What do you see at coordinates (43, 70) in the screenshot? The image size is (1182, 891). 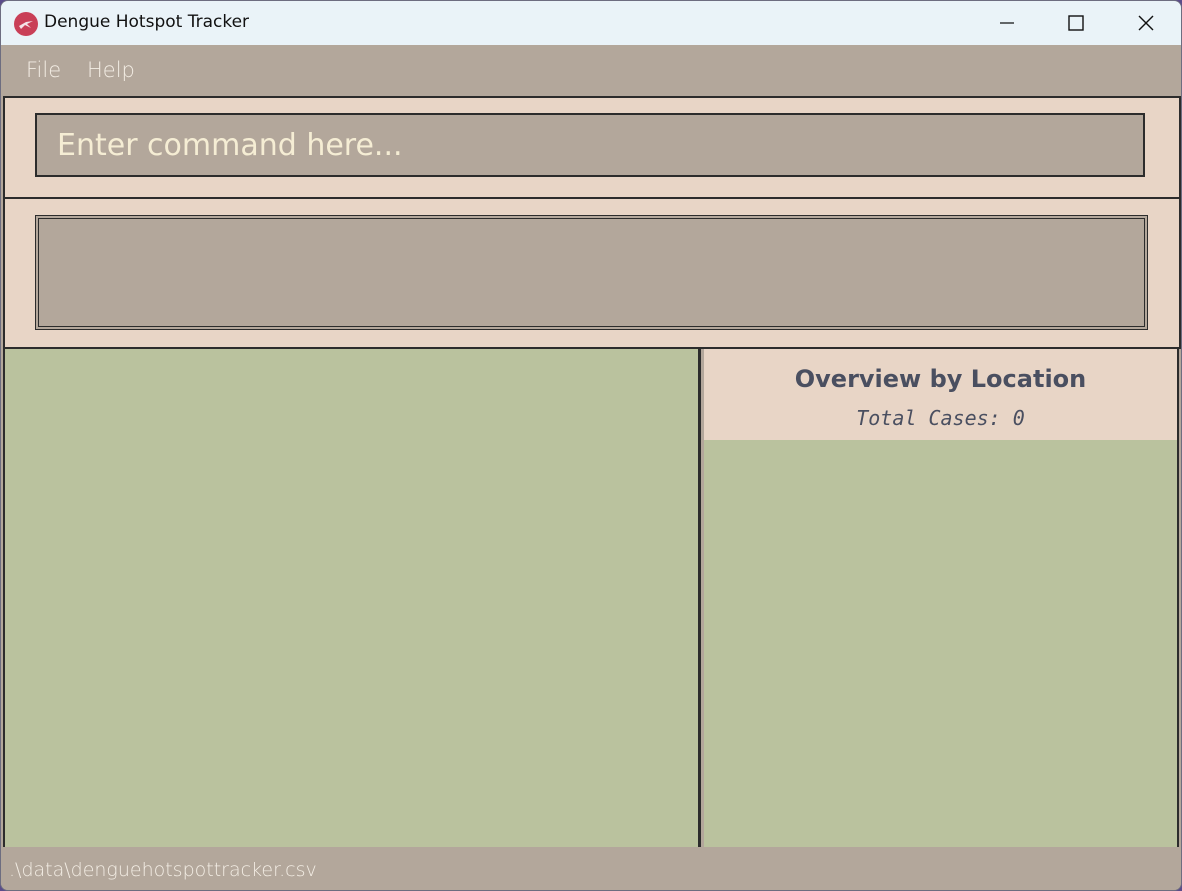 I see `menu-file: File` at bounding box center [43, 70].